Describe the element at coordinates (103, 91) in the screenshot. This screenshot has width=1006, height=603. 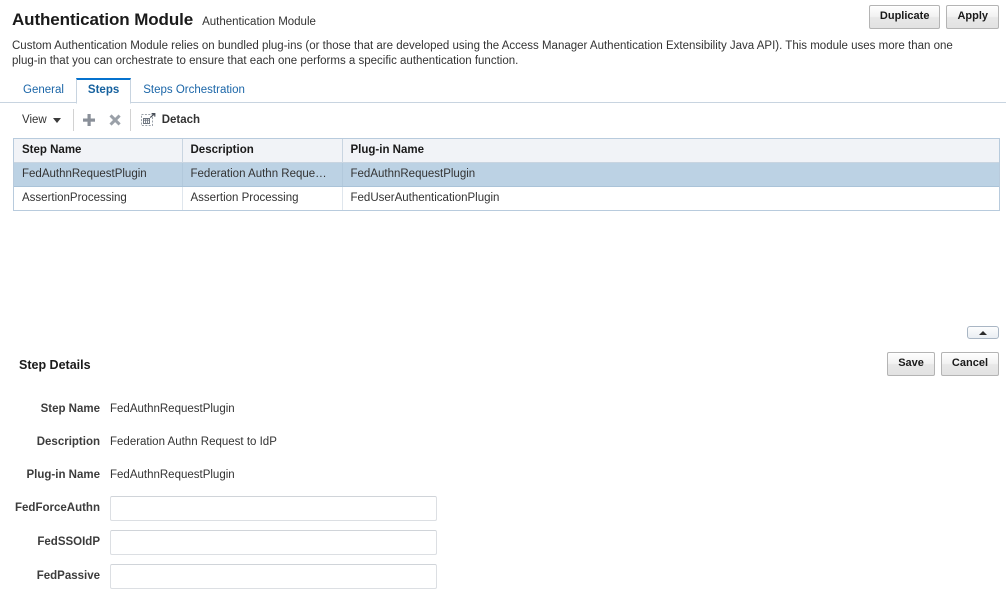
I see `tab-steps: Steps` at that location.